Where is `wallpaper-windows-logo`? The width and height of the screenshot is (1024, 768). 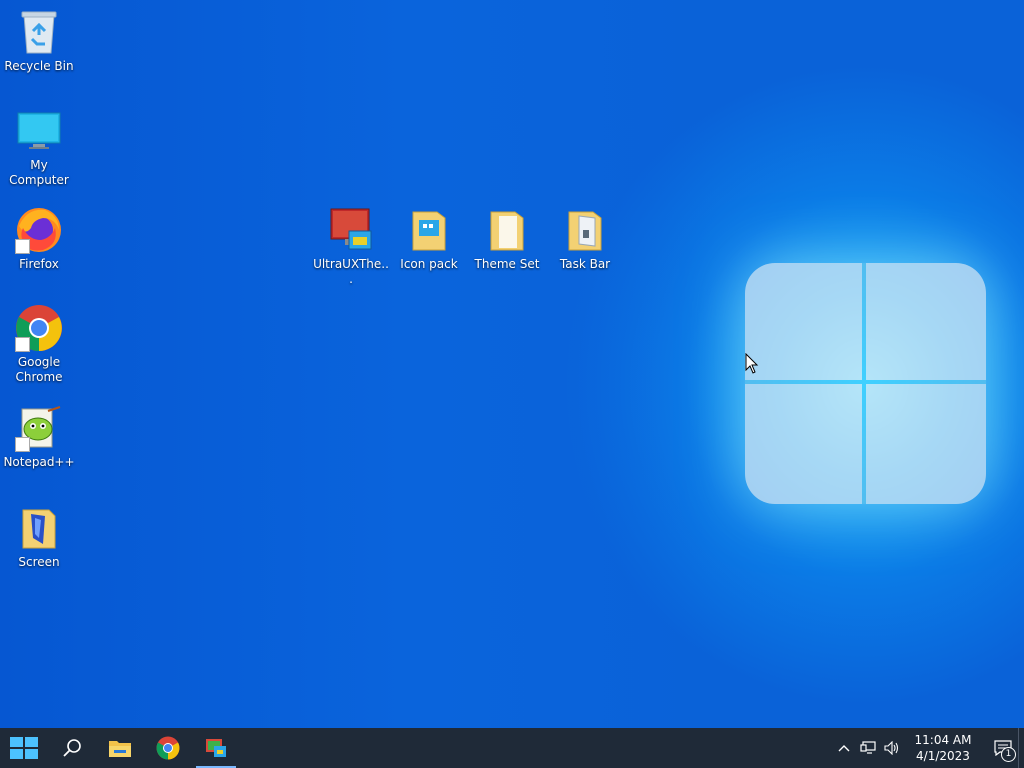
wallpaper-windows-logo is located at coordinates (865, 383).